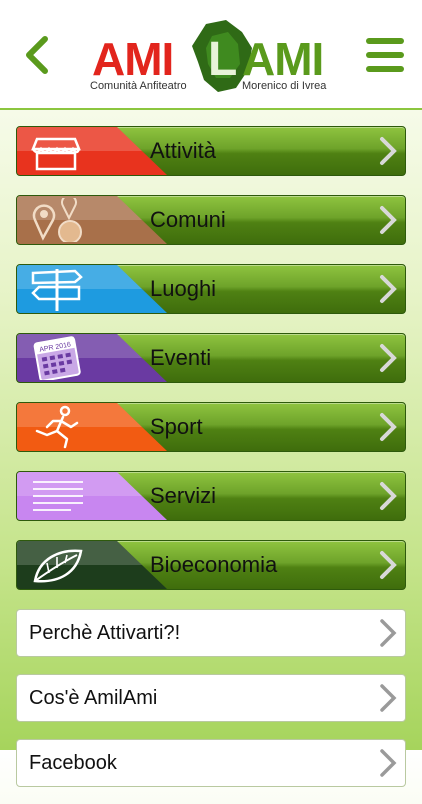 This screenshot has width=422, height=804. Describe the element at coordinates (183, 495) in the screenshot. I see `menu-item-label: Servizi` at that location.